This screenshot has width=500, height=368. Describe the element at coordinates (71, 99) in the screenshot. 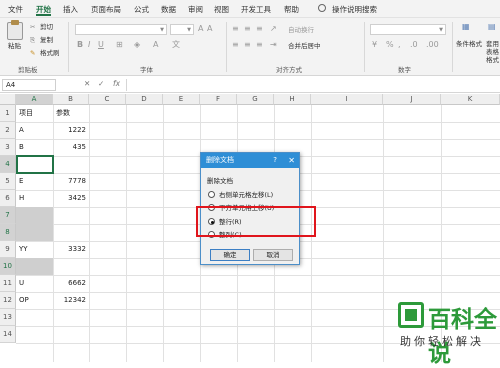

I see `column-header: B` at that location.